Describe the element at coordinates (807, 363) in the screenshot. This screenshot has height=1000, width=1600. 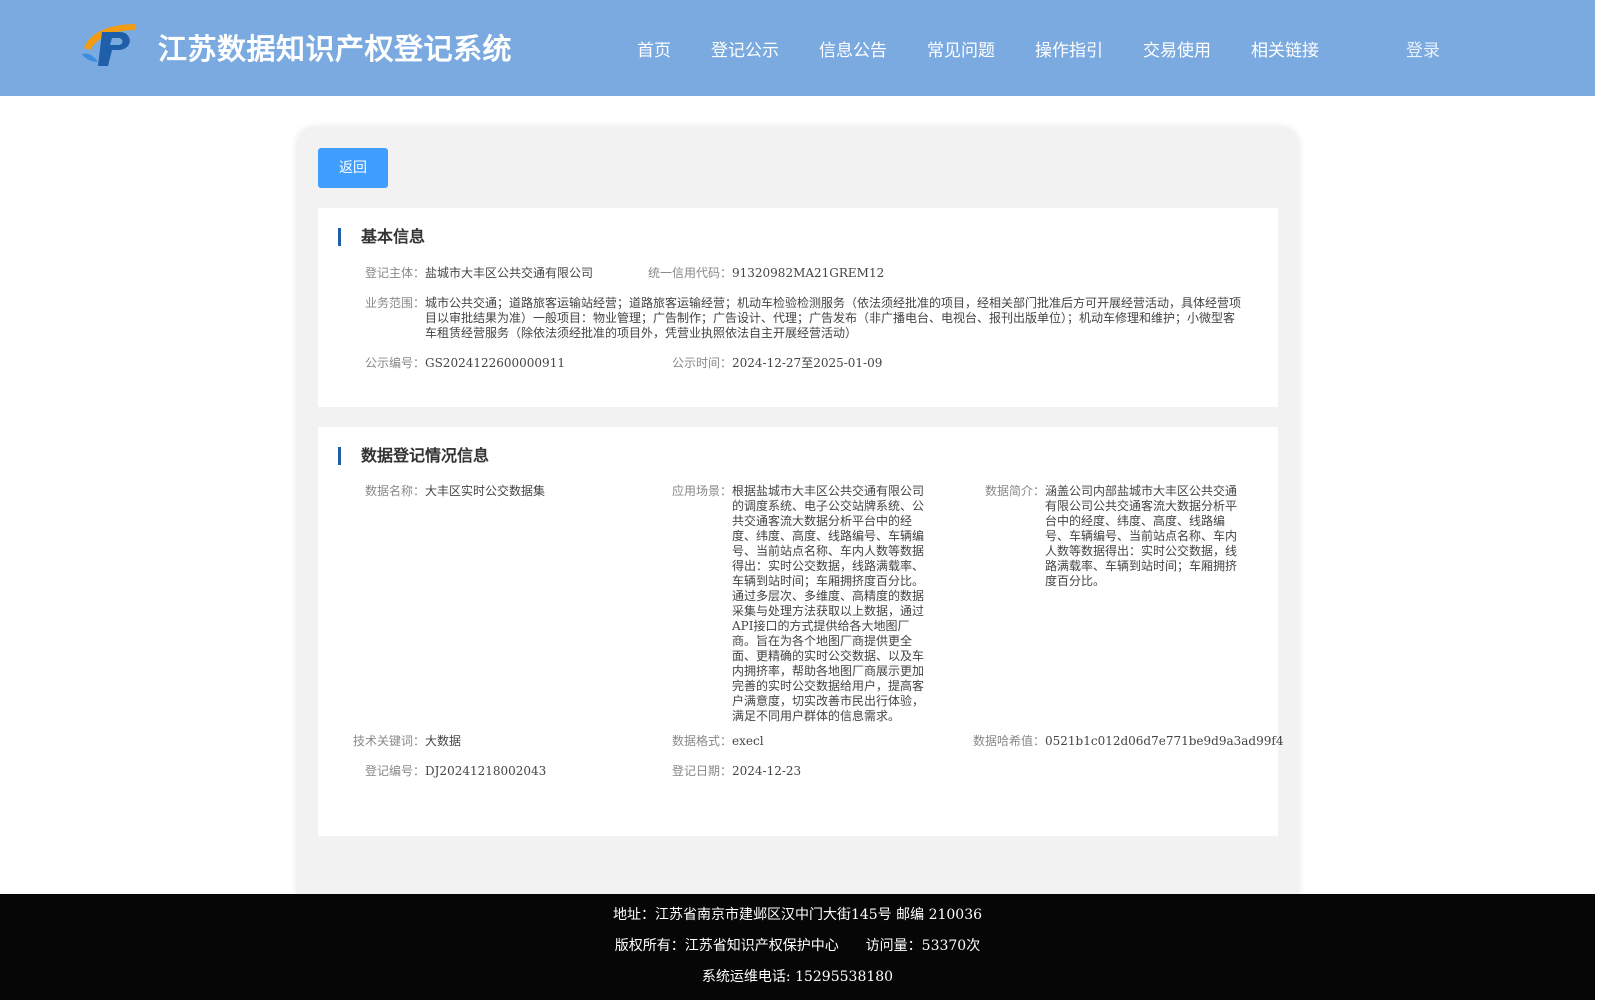
I see `notice-time-value: 2024-12-27至2025-01-09` at that location.